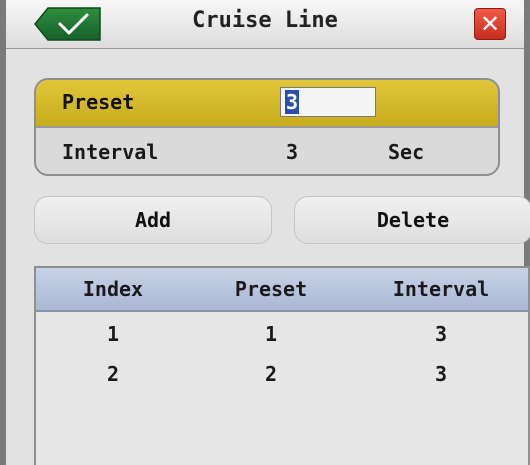  Describe the element at coordinates (412, 220) in the screenshot. I see `delete-button: Delete` at that location.